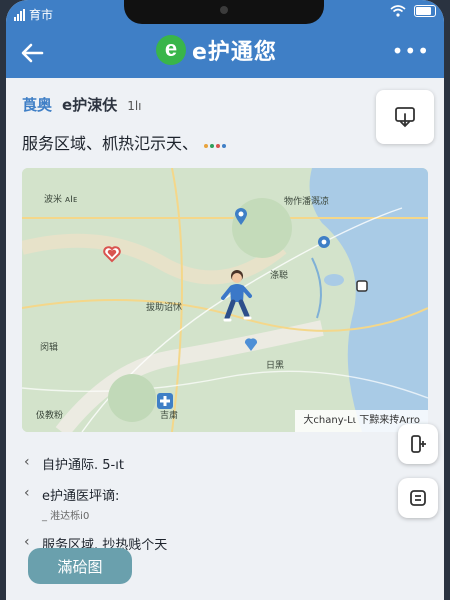  I want to click on app-logo: e, so click(171, 50).